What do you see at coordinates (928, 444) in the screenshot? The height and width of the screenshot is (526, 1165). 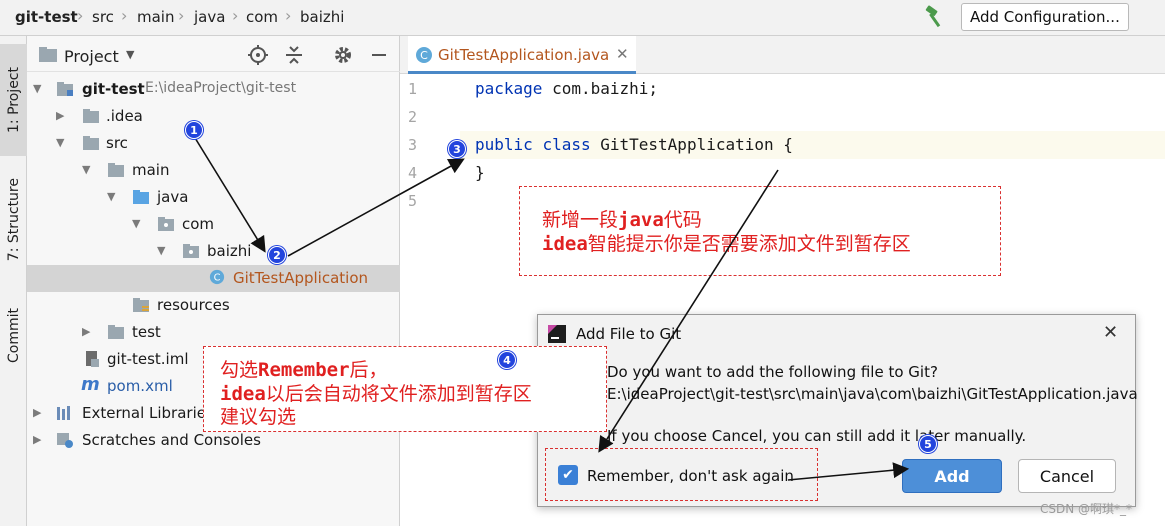 I see `step-badge: 5` at bounding box center [928, 444].